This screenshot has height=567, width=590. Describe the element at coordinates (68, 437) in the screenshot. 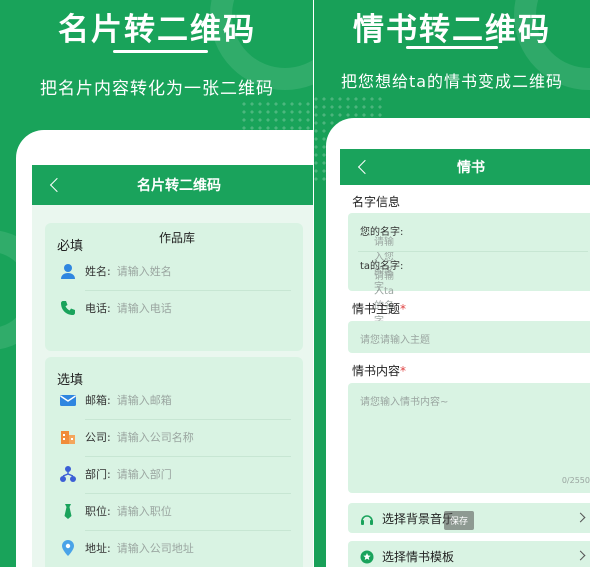

I see `building-icon` at that location.